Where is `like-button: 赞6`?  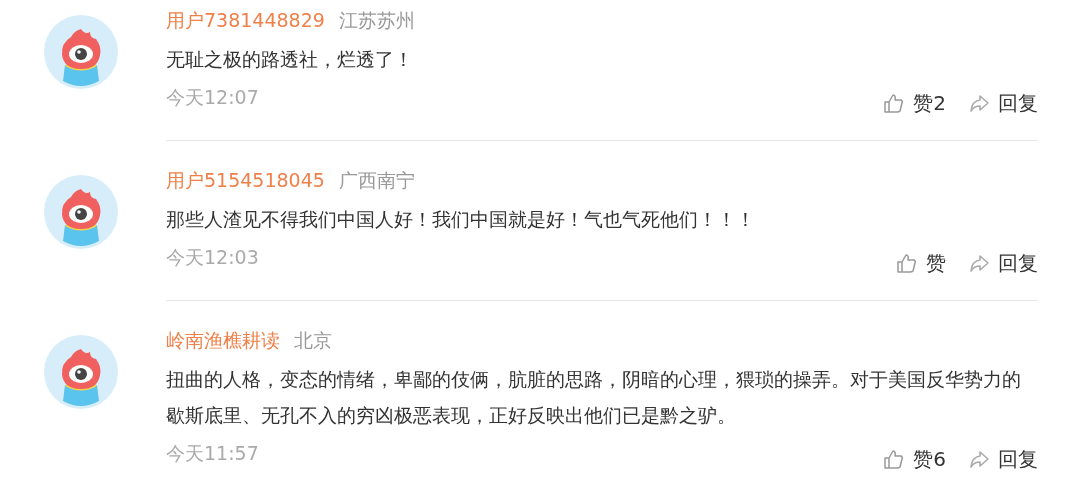
like-button: 赞6 is located at coordinates (914, 459).